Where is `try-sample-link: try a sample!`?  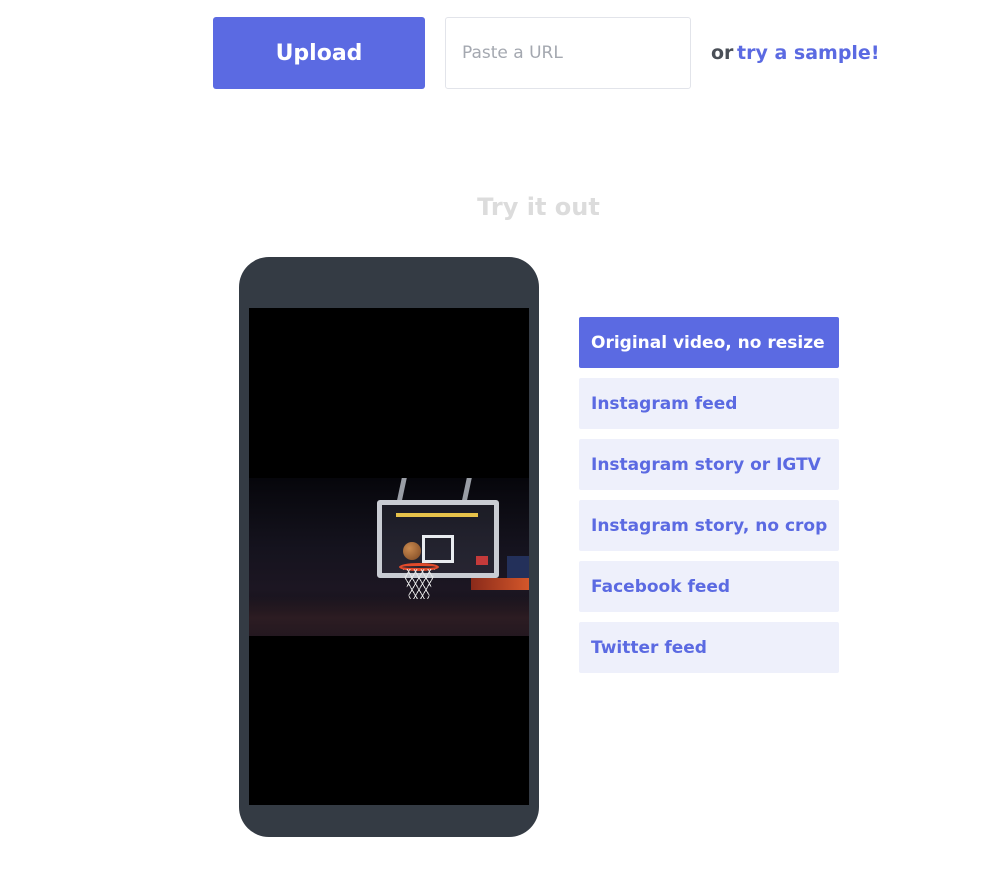
try-sample-link: try a sample! is located at coordinates (808, 53).